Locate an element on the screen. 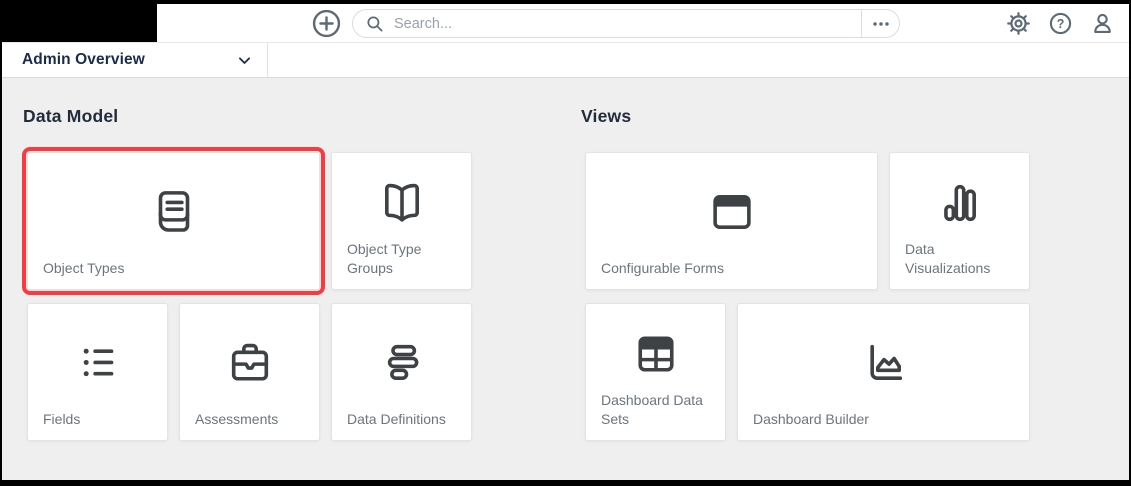 This screenshot has width=1131, height=486. create-new-button is located at coordinates (326, 23).